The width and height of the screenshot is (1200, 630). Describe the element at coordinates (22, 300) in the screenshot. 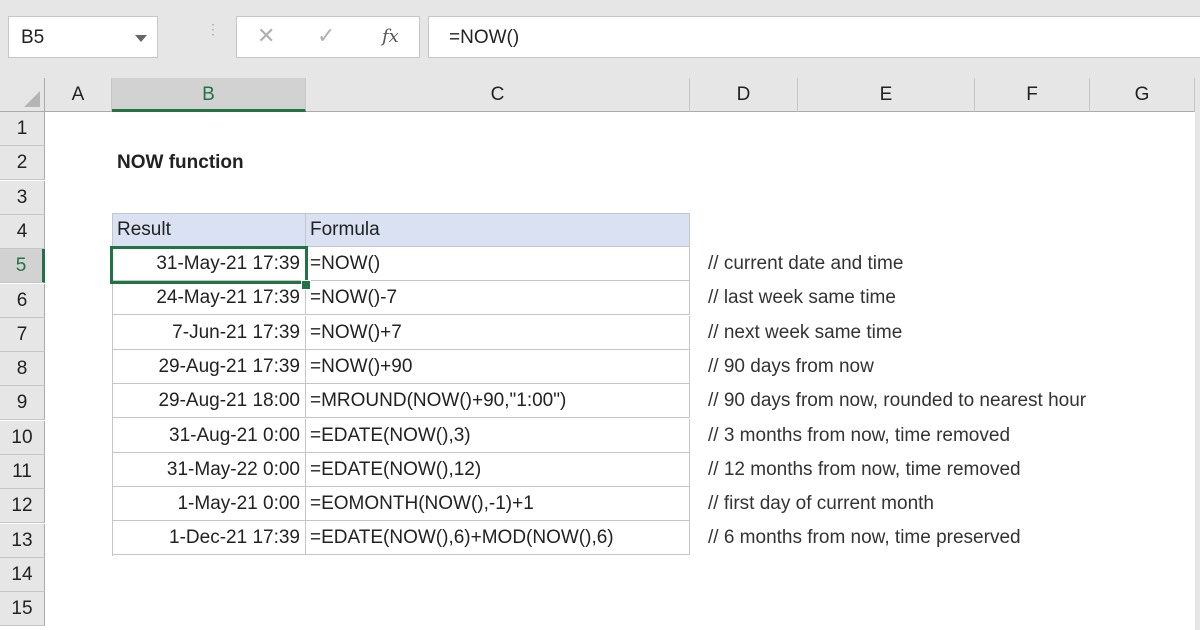

I see `row-header-6: 6` at that location.